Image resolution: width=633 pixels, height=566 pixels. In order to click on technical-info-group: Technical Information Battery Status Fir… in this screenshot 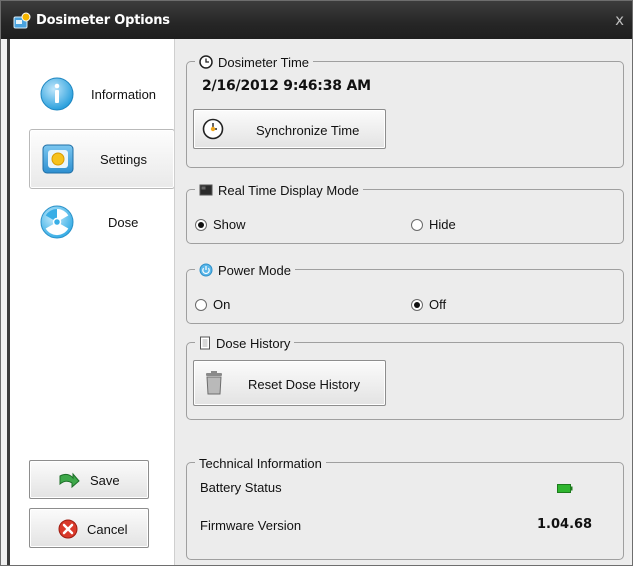, I will do `click(405, 507)`.